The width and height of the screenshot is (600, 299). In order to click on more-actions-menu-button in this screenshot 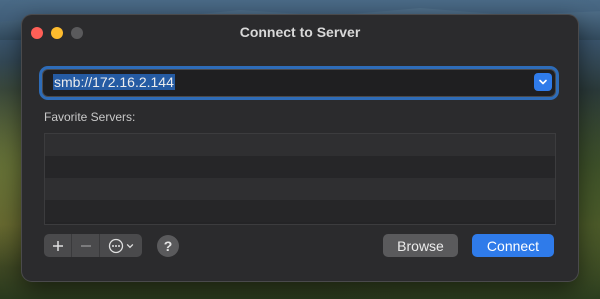, I will do `click(121, 245)`.